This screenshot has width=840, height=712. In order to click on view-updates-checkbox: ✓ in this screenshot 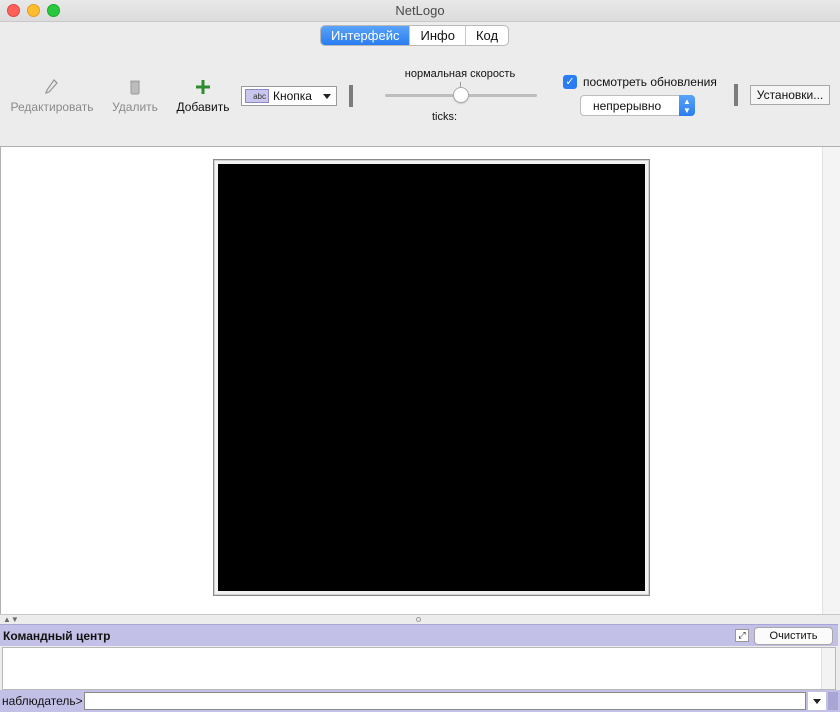, I will do `click(570, 82)`.